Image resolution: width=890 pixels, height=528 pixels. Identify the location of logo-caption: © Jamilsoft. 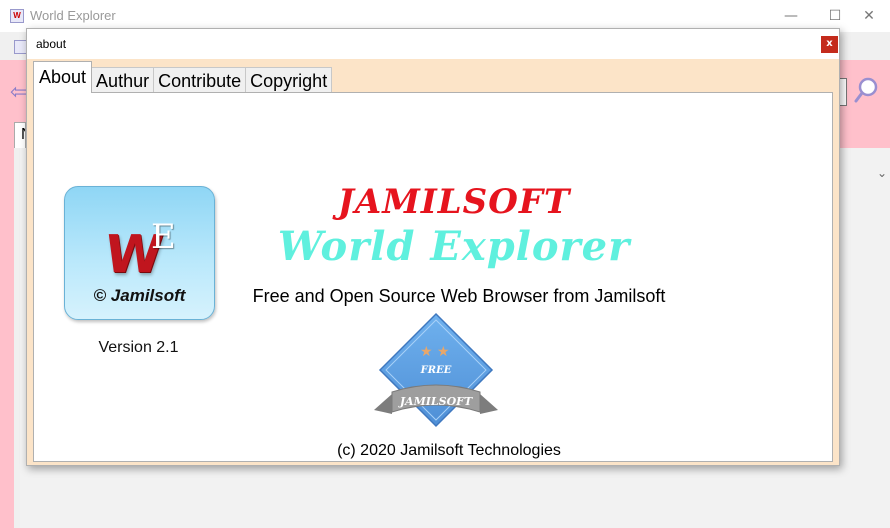
(139, 295).